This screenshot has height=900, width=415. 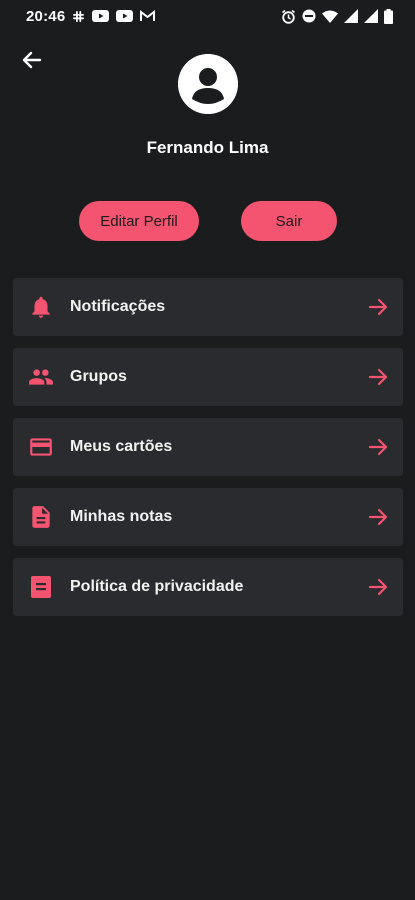 What do you see at coordinates (41, 517) in the screenshot?
I see `document-icon` at bounding box center [41, 517].